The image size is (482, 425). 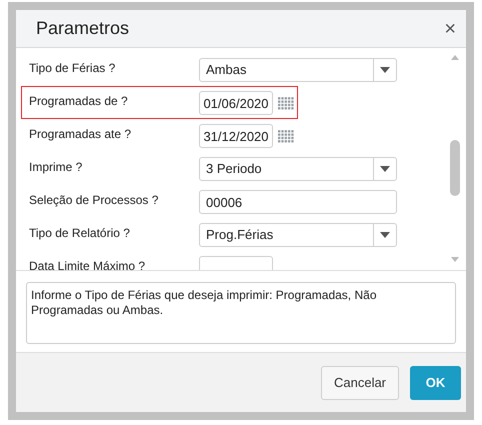 What do you see at coordinates (78, 101) in the screenshot?
I see `field-label: Programadas de ?` at bounding box center [78, 101].